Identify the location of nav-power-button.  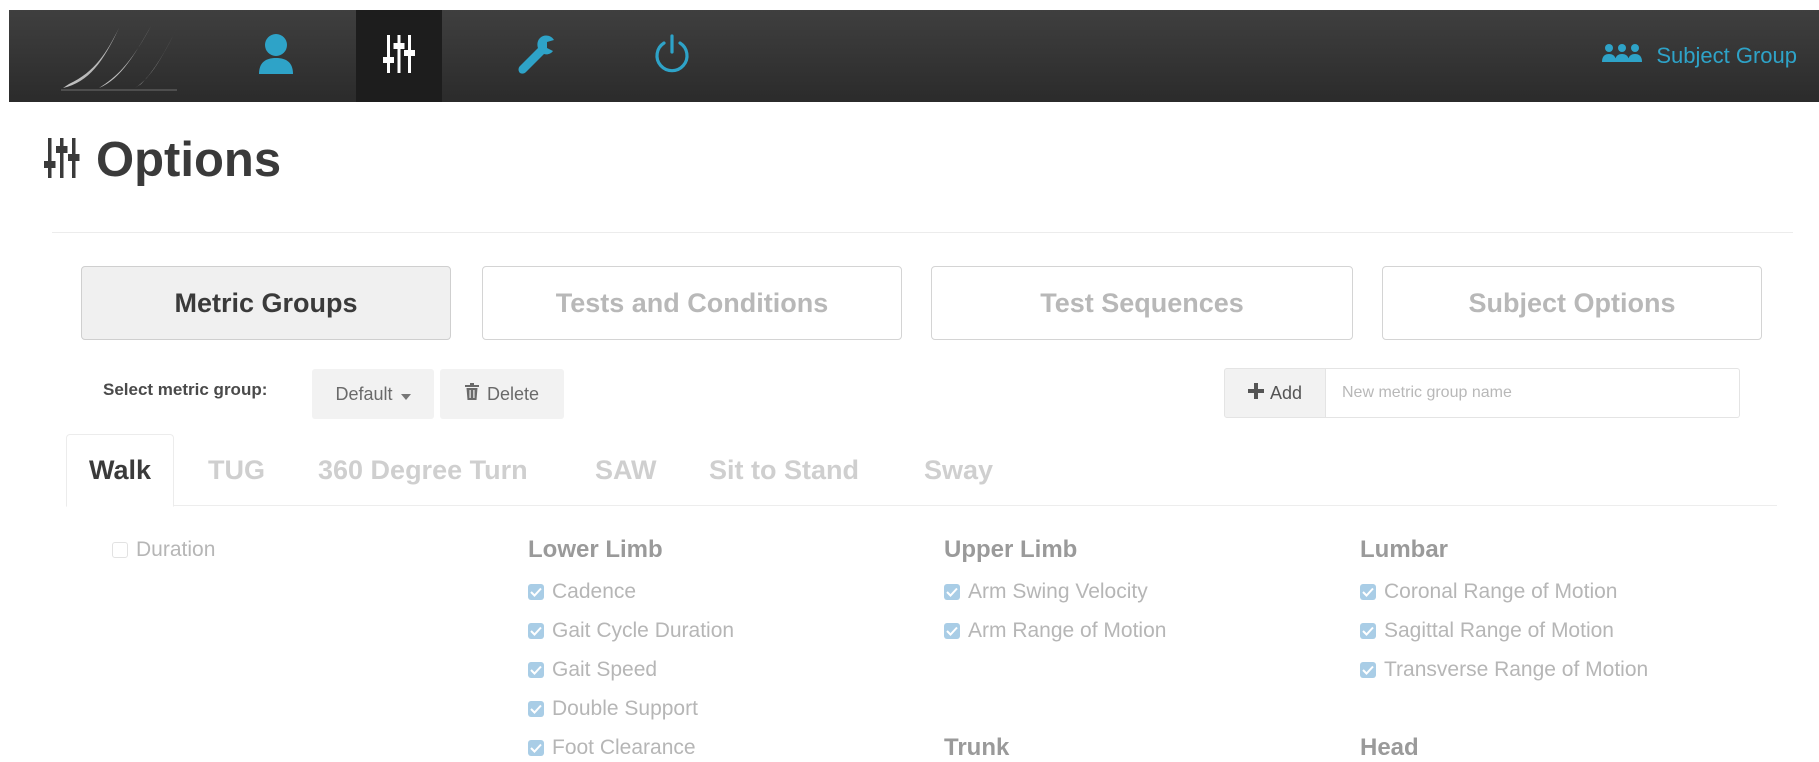
(672, 56).